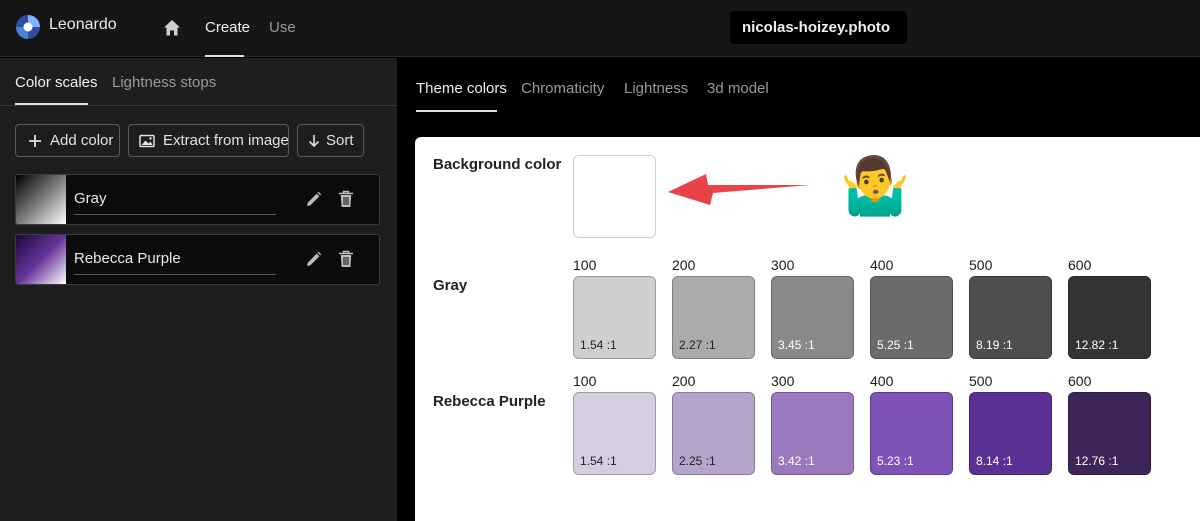 The height and width of the screenshot is (521, 1200). Describe the element at coordinates (796, 461) in the screenshot. I see `contrast-ratio: 3.42 :1` at that location.